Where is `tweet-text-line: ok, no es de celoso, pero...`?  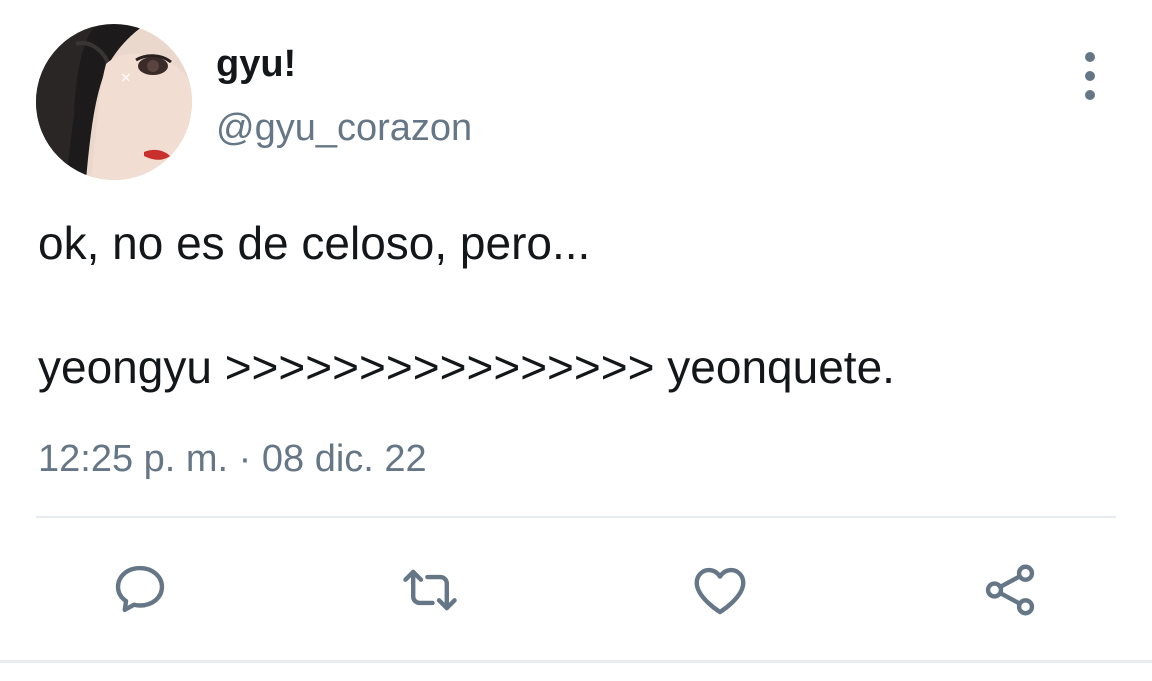
tweet-text-line: ok, no es de celoso, pero... is located at coordinates (314, 243).